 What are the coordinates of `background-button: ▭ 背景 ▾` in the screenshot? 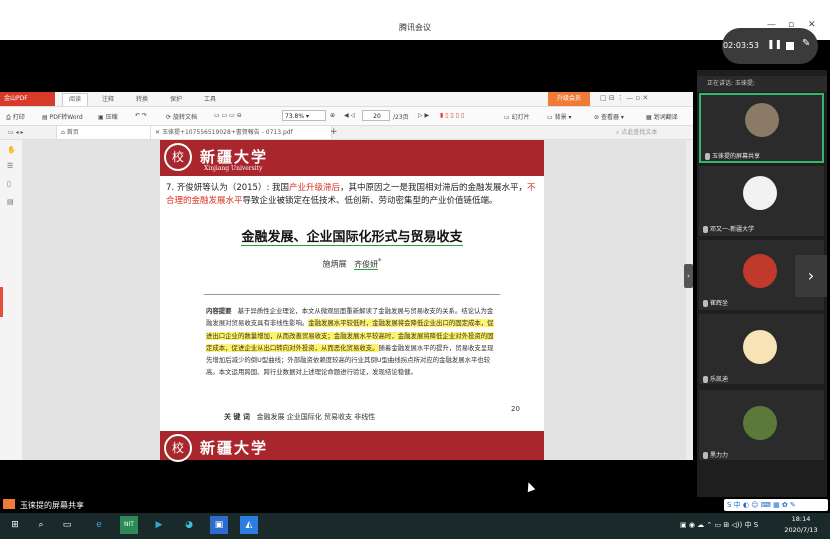 It's located at (559, 116).